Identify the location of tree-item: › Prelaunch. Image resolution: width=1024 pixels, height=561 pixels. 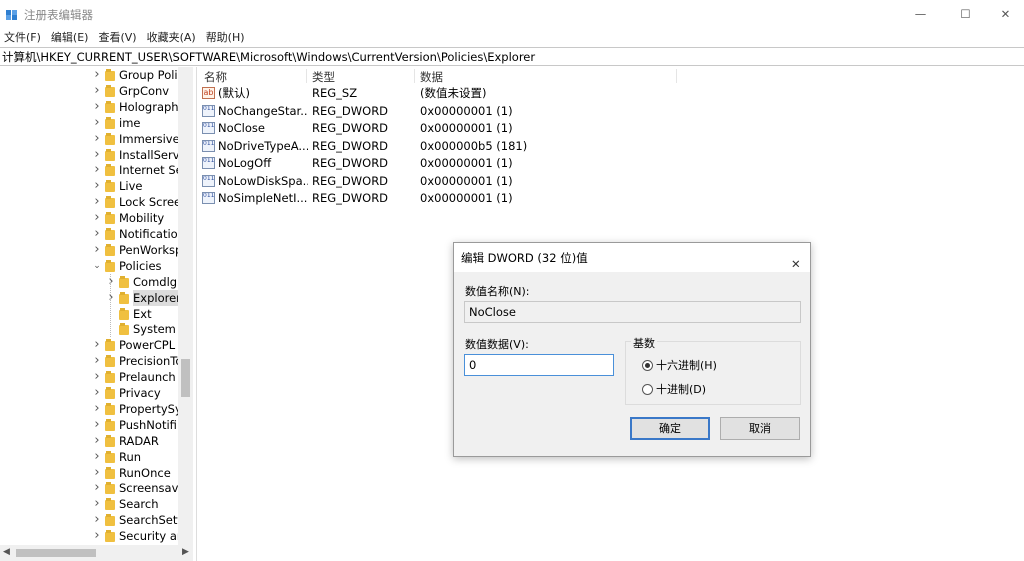
(134, 377).